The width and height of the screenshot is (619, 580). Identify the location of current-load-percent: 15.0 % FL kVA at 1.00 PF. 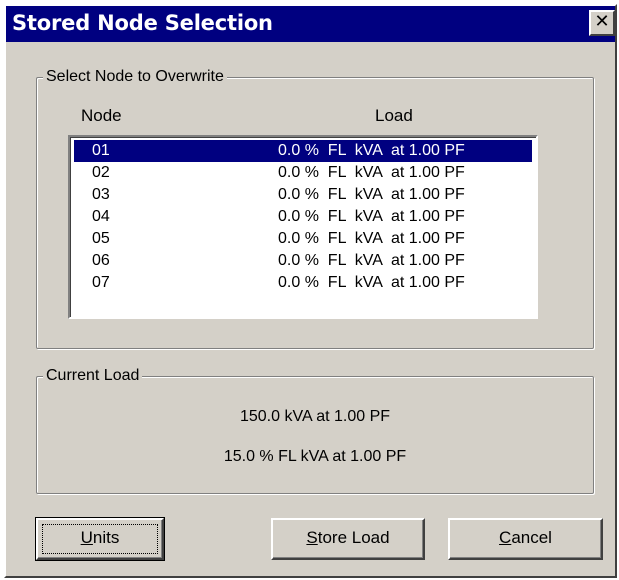
(315, 456).